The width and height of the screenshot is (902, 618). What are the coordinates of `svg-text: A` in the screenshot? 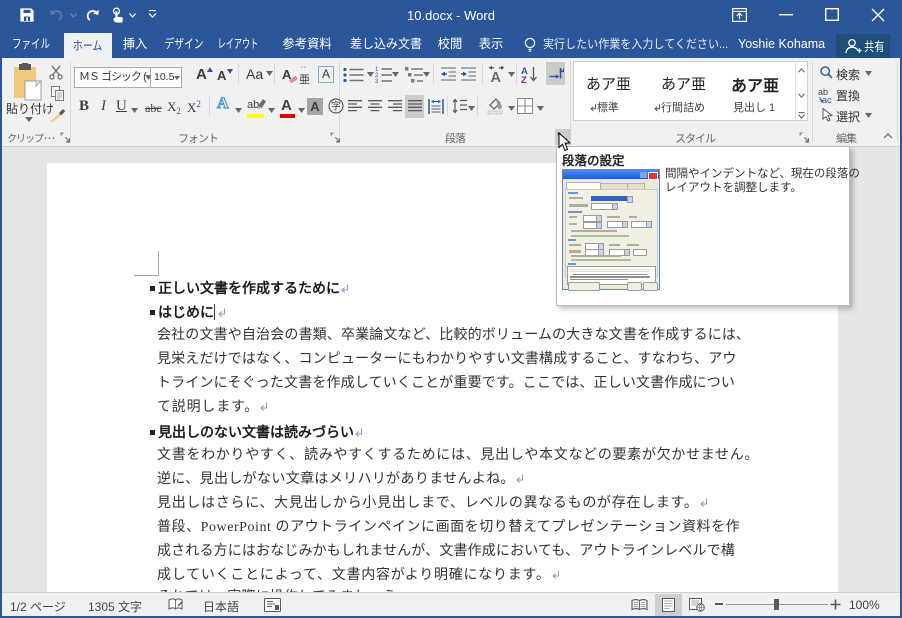 It's located at (496, 77).